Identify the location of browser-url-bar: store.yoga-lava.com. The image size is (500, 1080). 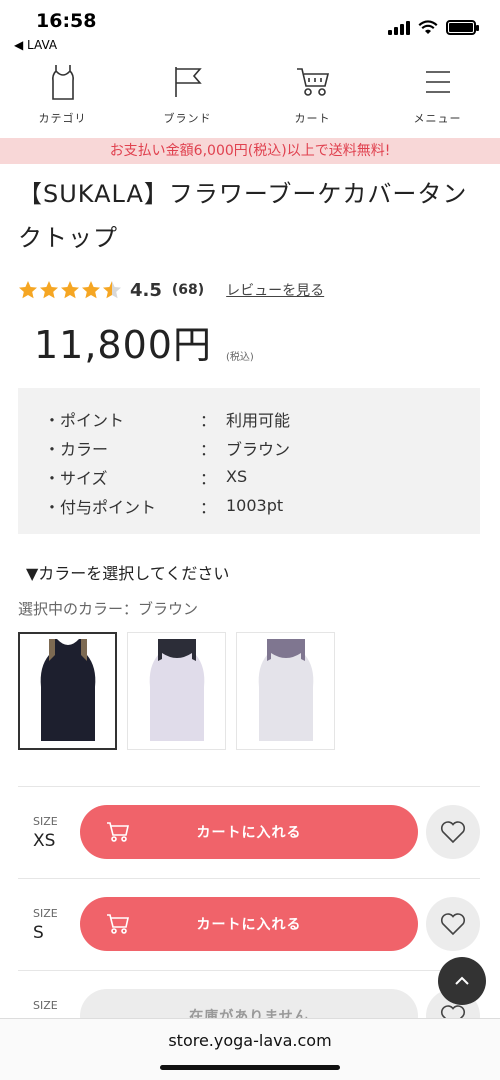
(250, 1049).